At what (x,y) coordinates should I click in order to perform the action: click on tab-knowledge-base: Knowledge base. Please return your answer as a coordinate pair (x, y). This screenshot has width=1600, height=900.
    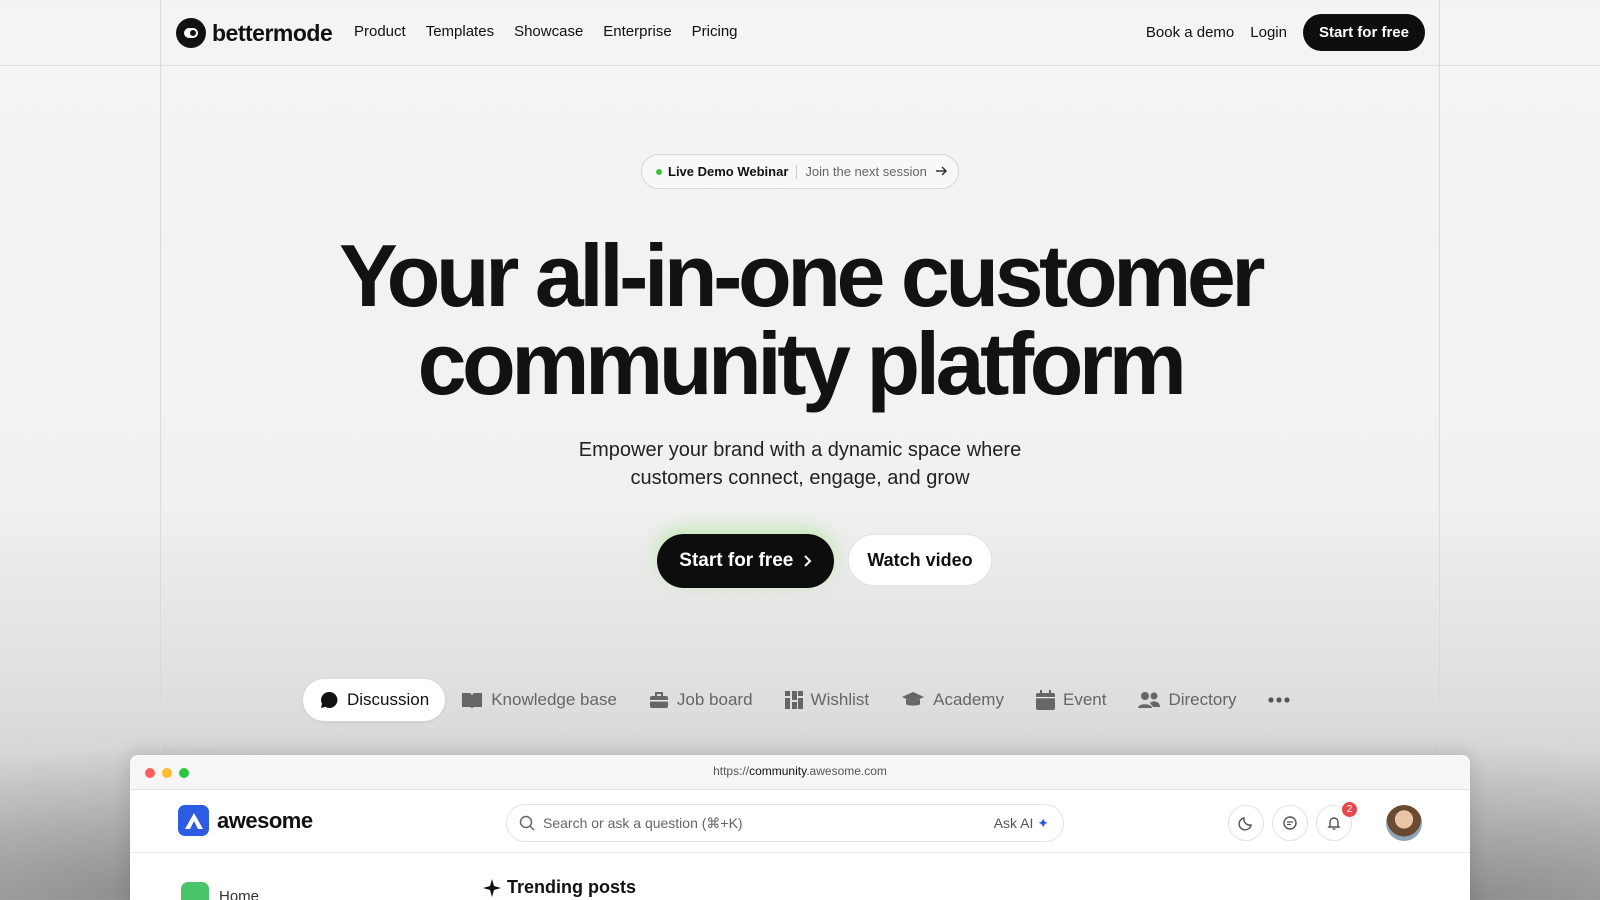
    Looking at the image, I should click on (539, 700).